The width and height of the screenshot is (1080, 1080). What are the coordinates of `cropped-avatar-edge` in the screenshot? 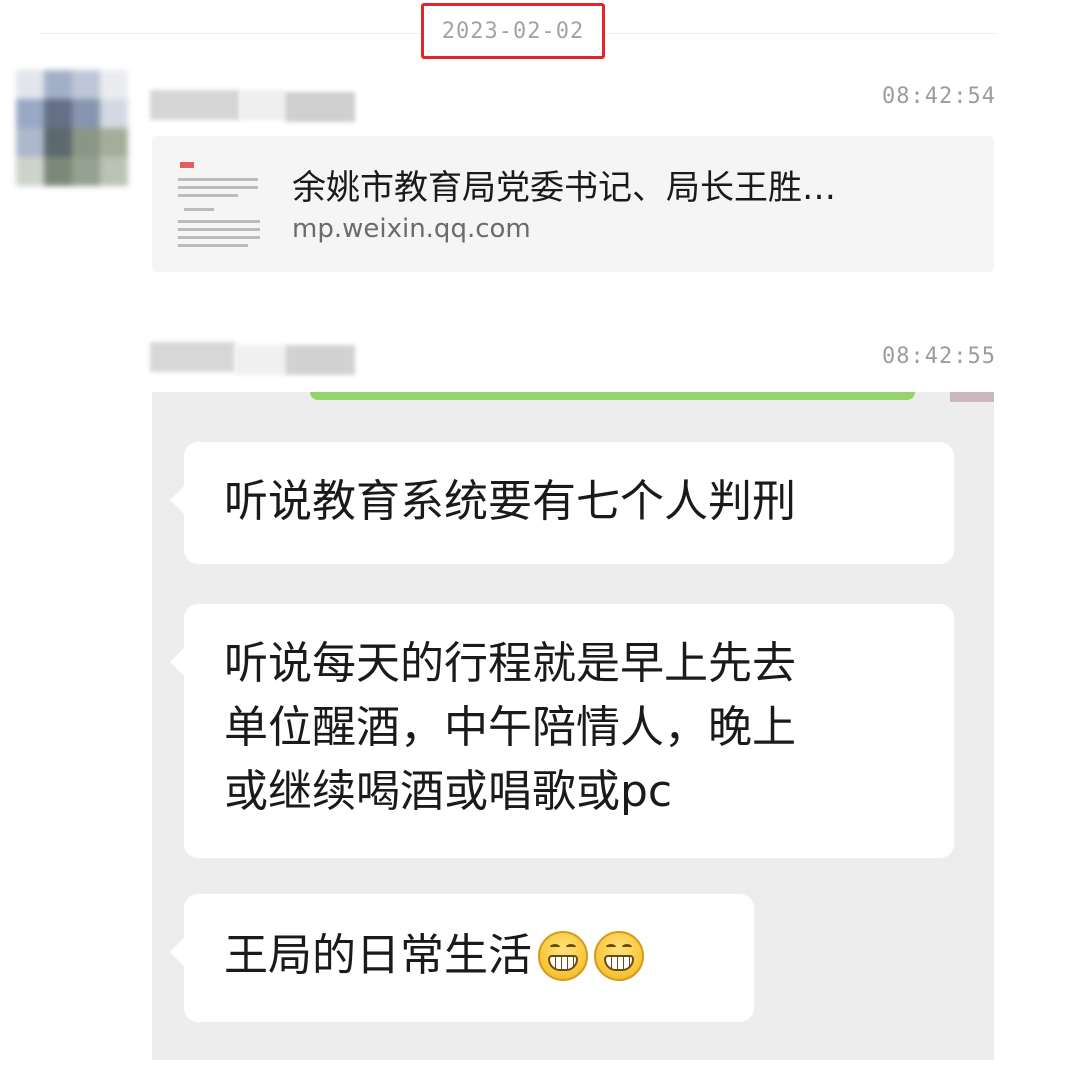 It's located at (972, 397).